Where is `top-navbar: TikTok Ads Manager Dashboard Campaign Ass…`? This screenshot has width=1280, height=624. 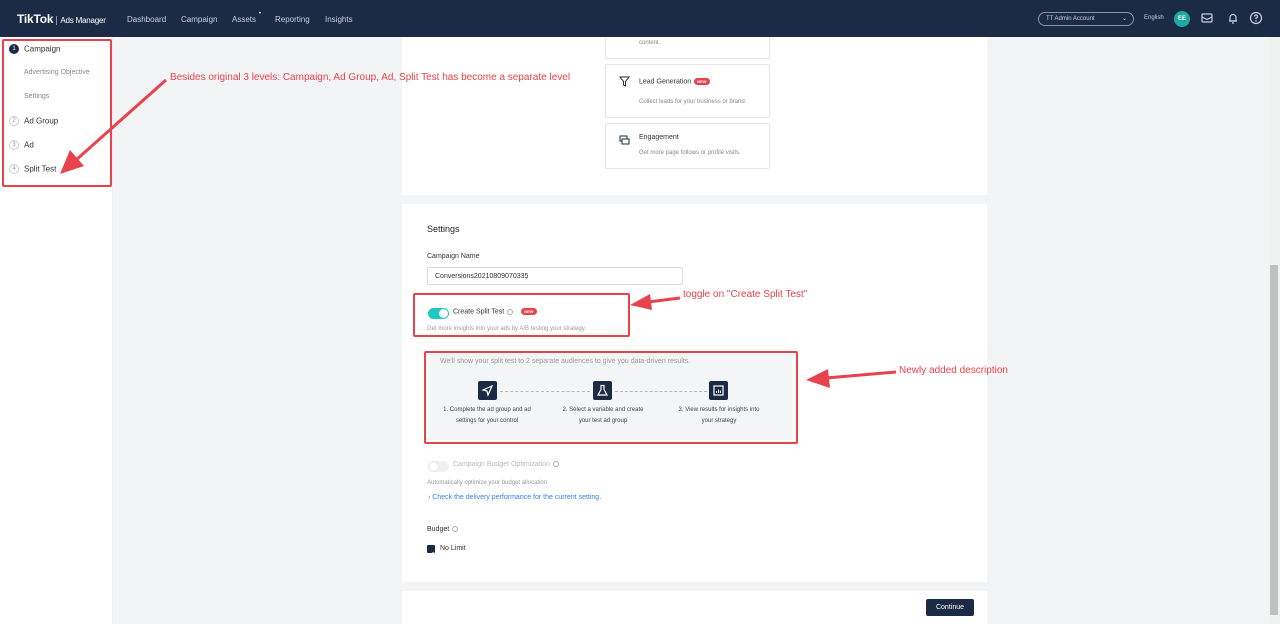 top-navbar: TikTok Ads Manager Dashboard Campaign Ass… is located at coordinates (640, 18).